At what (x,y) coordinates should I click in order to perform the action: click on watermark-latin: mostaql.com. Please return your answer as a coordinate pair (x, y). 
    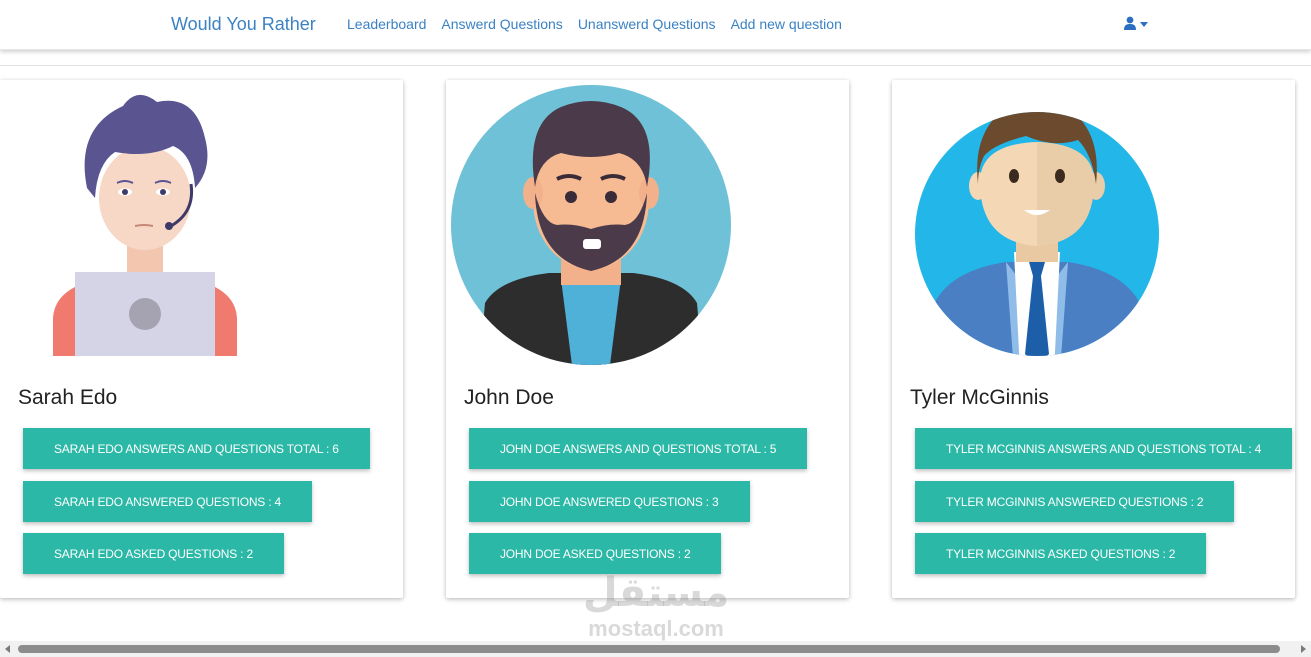
    Looking at the image, I should click on (656, 628).